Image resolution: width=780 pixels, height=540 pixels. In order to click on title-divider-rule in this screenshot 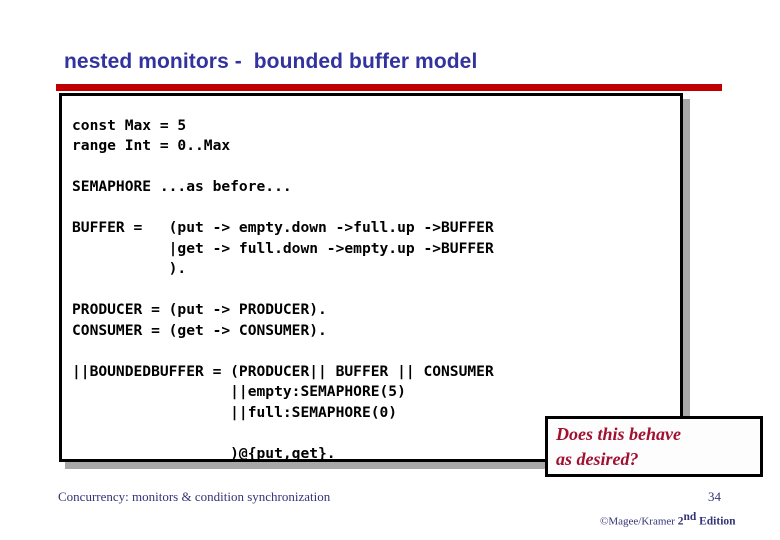, I will do `click(389, 87)`.